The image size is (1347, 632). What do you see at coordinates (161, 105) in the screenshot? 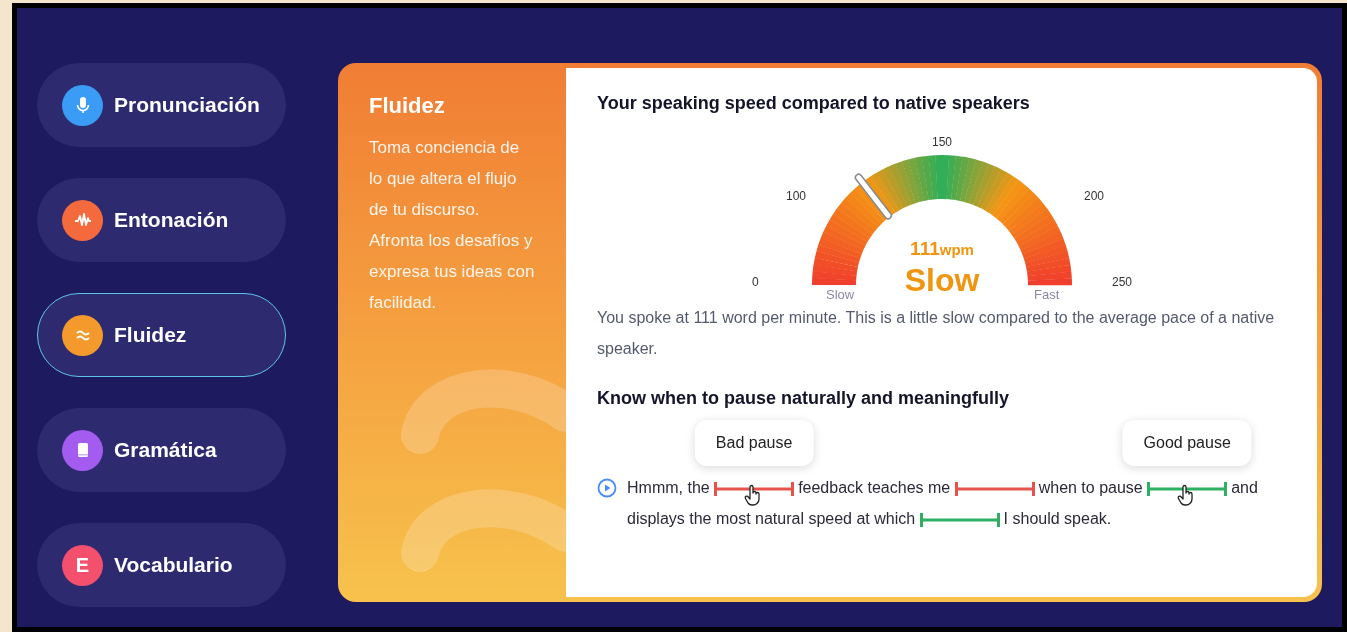
I see `sidebar-item: Pronunciación` at bounding box center [161, 105].